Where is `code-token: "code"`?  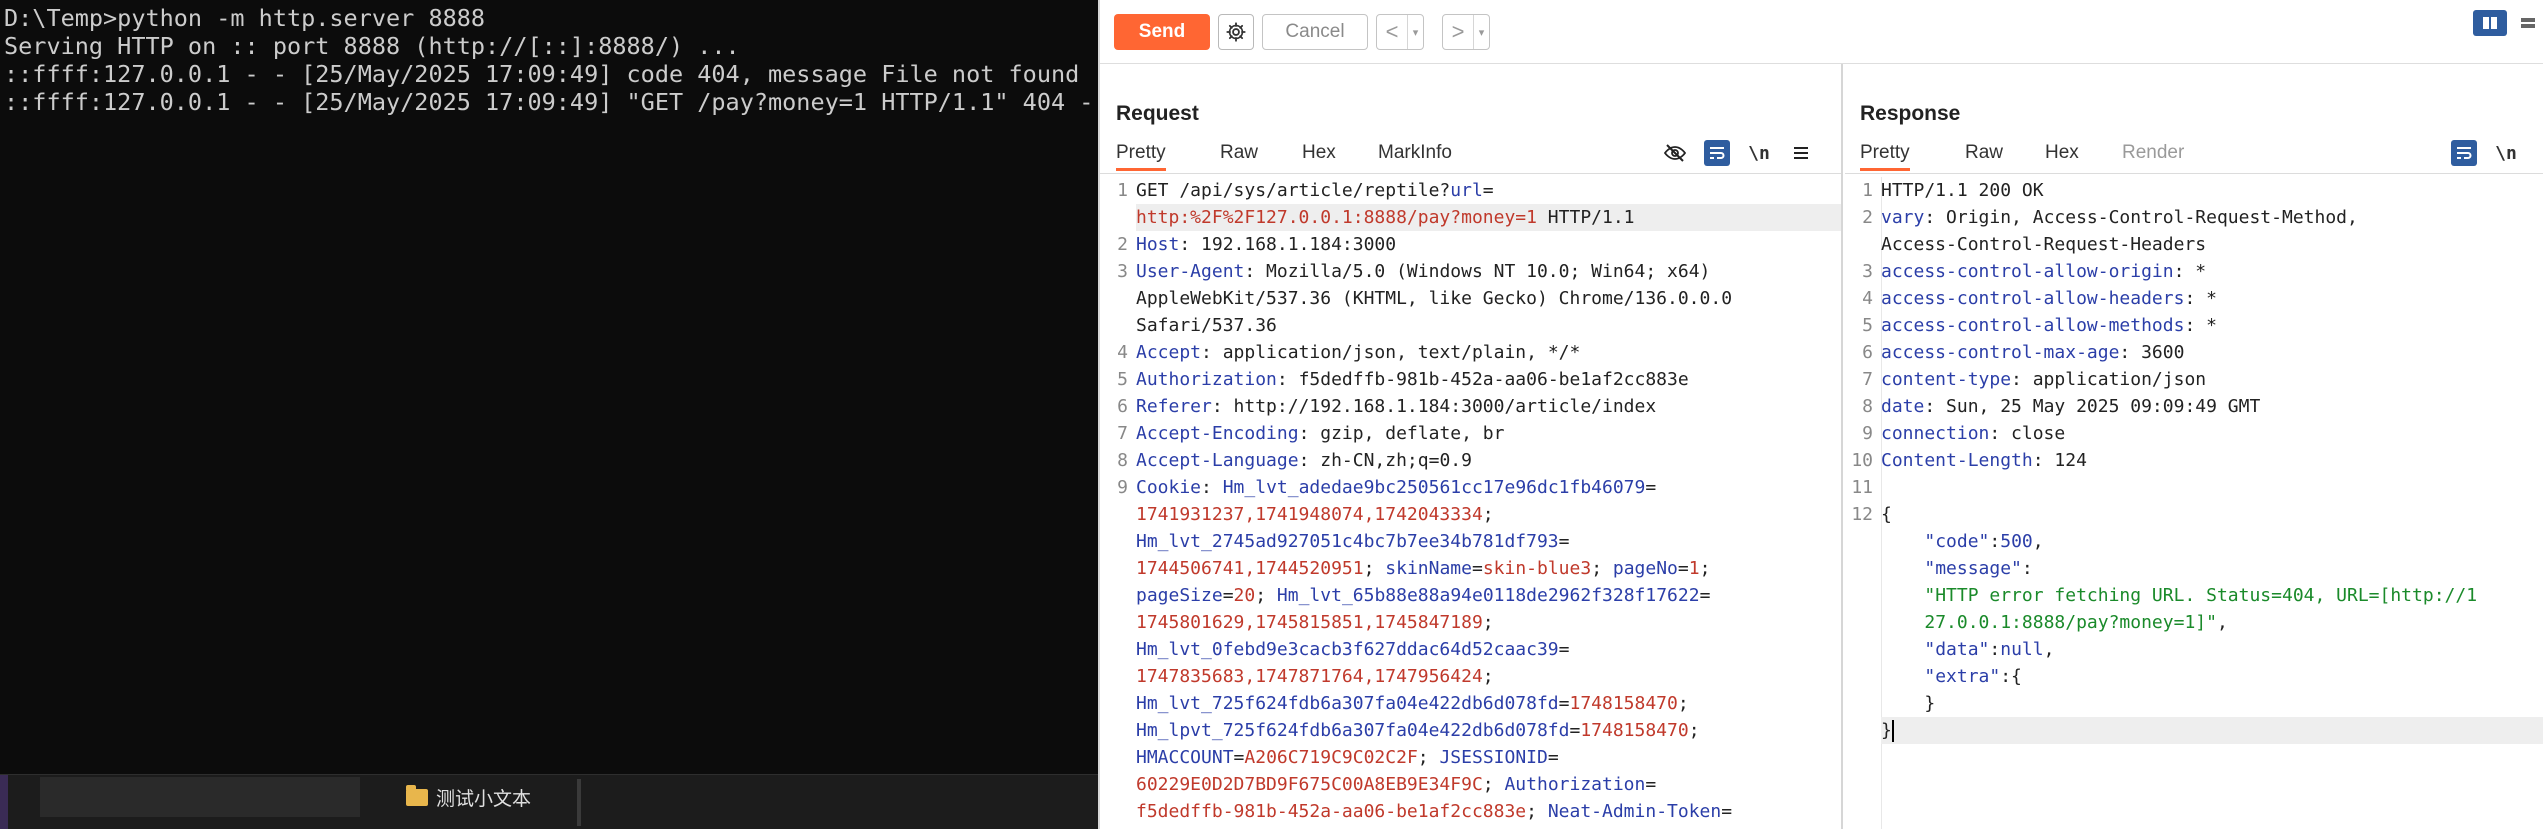 code-token: "code" is located at coordinates (1957, 541).